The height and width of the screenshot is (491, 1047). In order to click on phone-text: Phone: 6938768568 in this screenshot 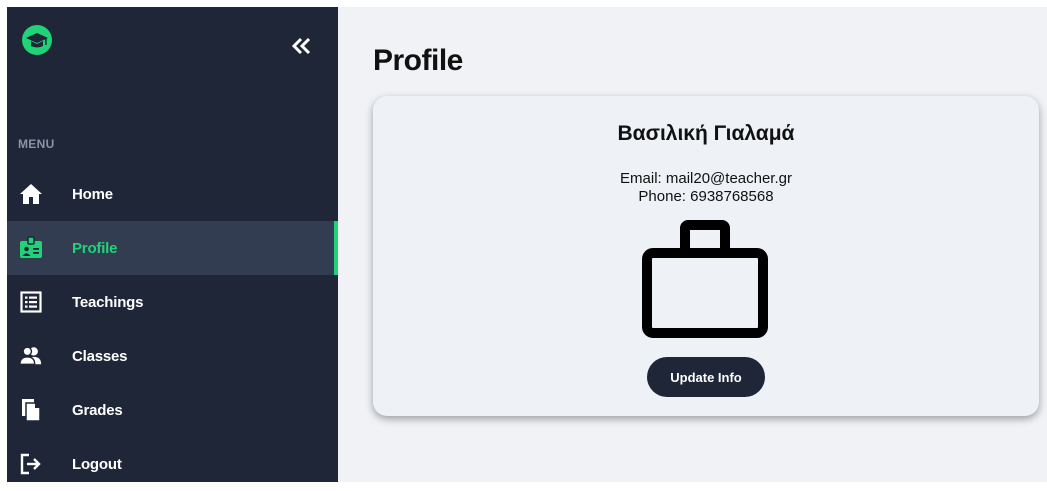, I will do `click(706, 196)`.